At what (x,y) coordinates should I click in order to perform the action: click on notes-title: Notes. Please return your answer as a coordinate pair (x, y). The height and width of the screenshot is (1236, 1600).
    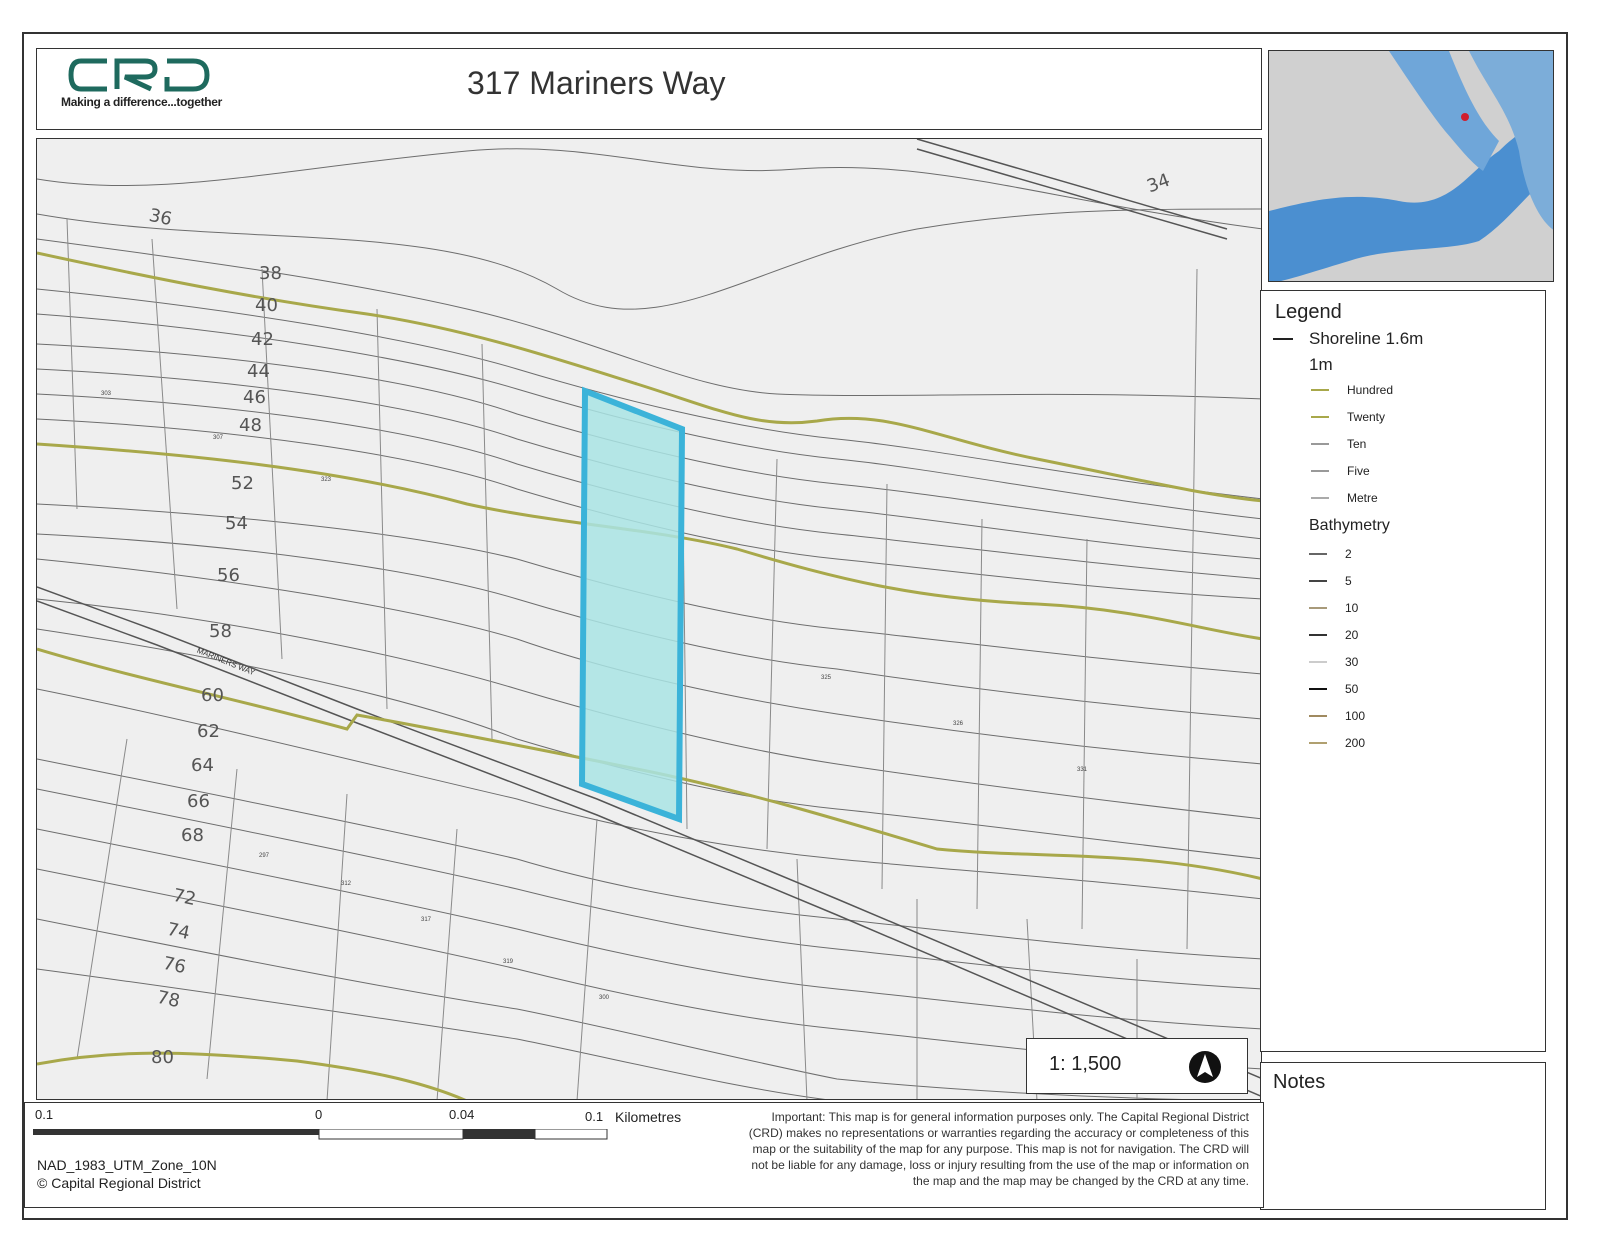
    Looking at the image, I should click on (1299, 1082).